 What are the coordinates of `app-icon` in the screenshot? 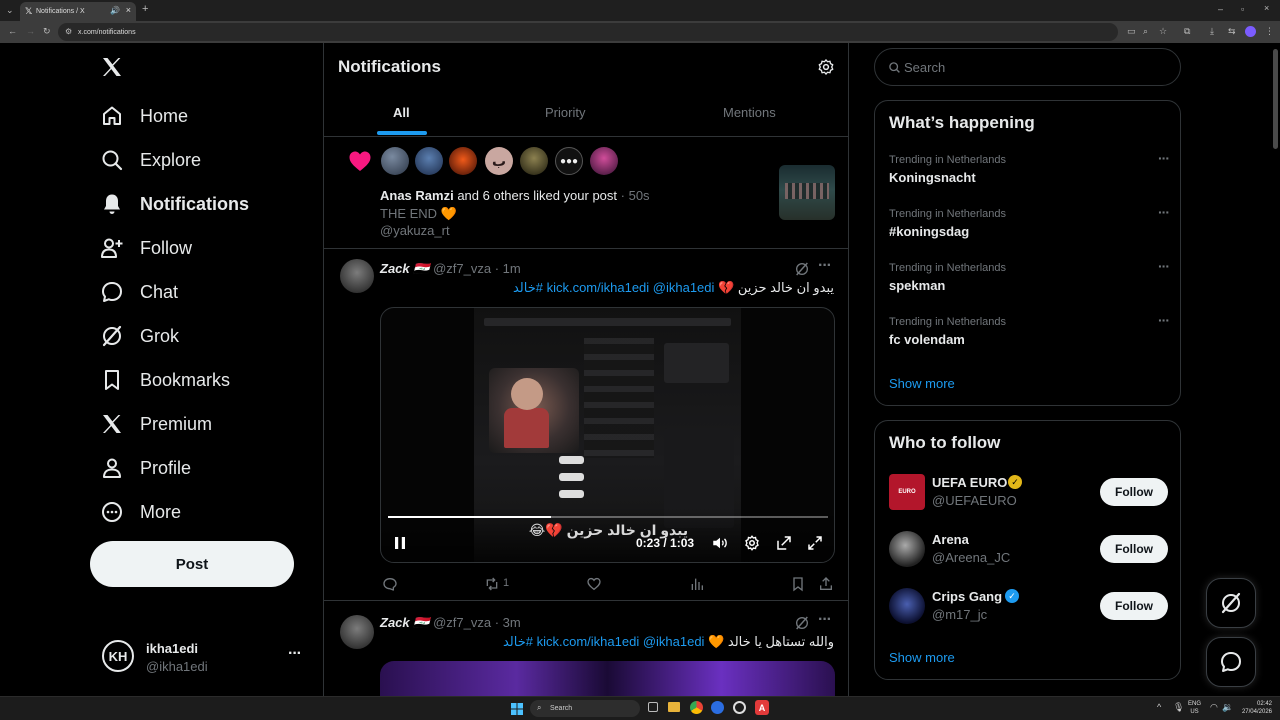 It's located at (717, 707).